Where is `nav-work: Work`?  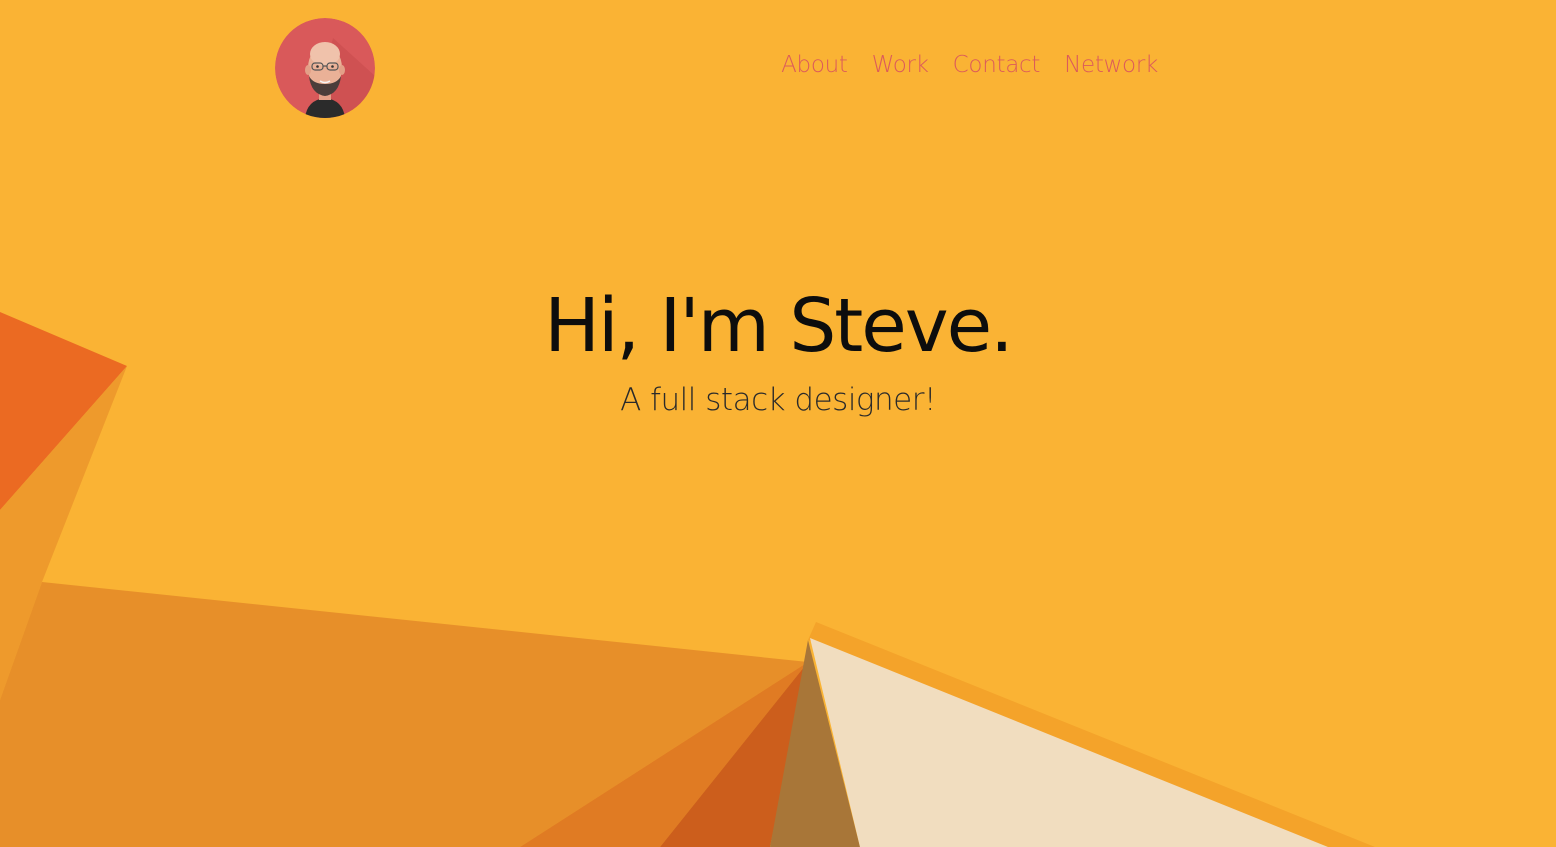 nav-work: Work is located at coordinates (900, 65).